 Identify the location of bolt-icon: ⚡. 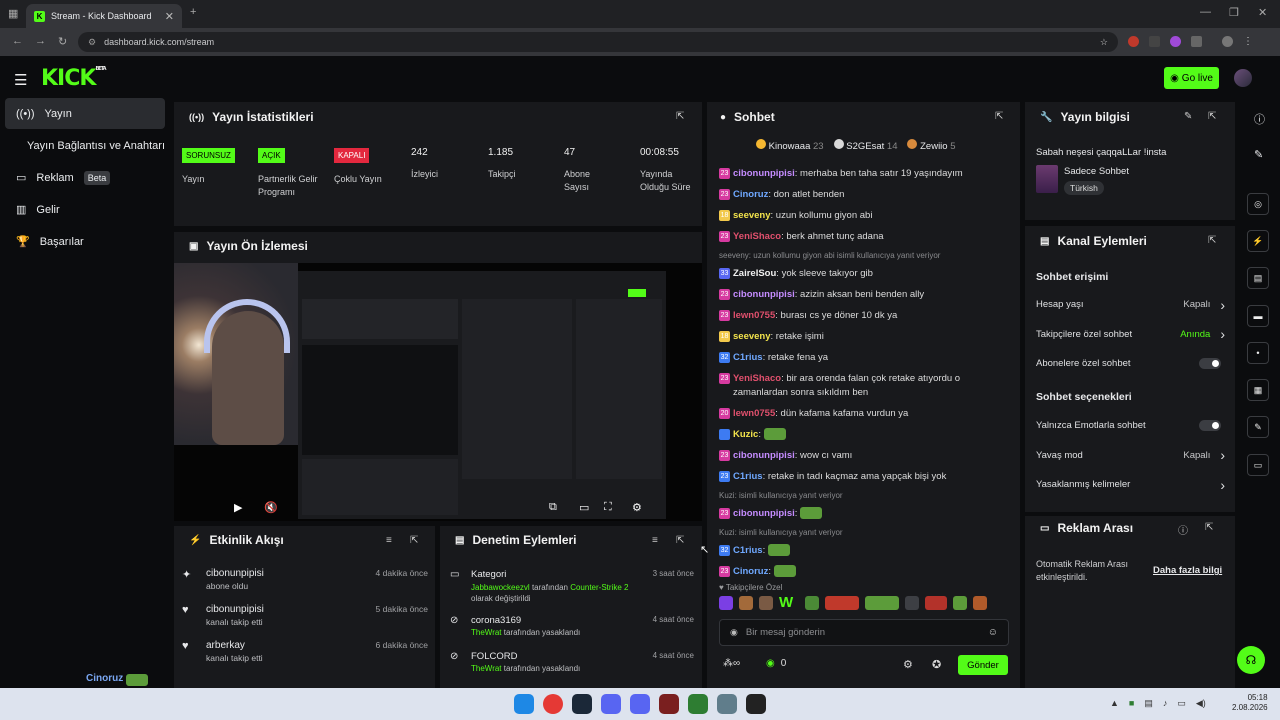
(1258, 241).